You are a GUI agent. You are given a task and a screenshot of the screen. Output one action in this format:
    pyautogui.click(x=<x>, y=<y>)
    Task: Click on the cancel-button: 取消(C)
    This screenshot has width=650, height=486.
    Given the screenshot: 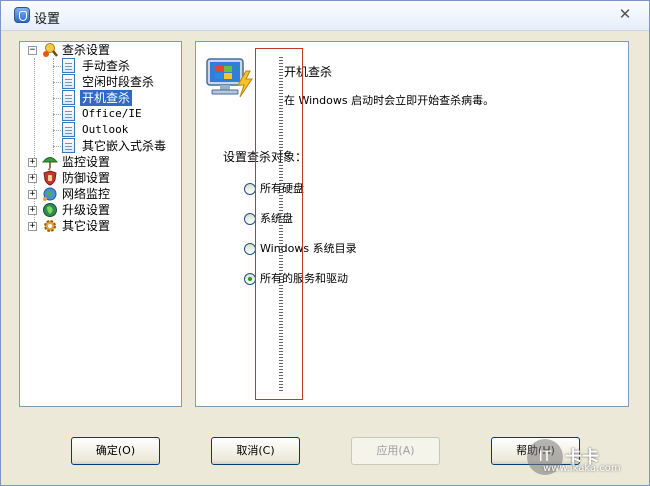 What is the action you would take?
    pyautogui.click(x=255, y=451)
    